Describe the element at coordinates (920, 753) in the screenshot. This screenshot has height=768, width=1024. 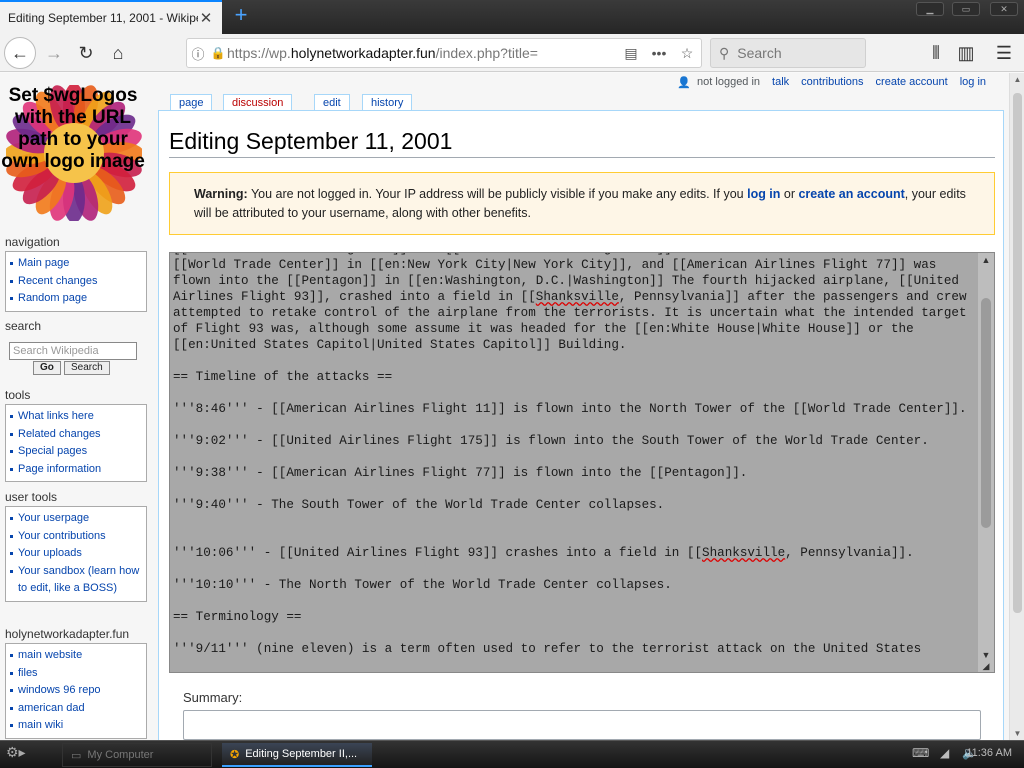
I see `keyboard-icon: ⌨` at that location.